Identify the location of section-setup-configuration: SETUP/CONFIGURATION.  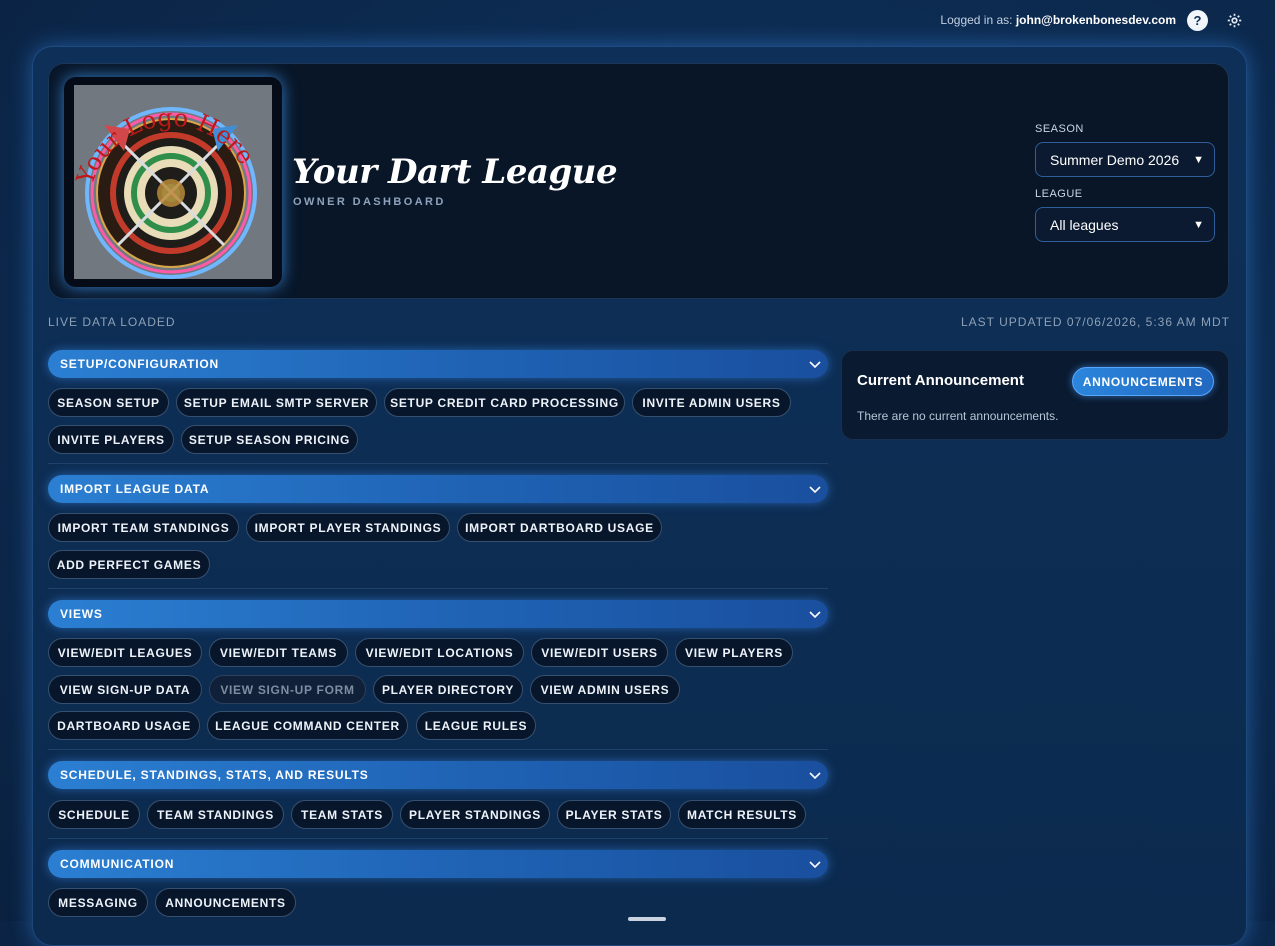
(438, 364).